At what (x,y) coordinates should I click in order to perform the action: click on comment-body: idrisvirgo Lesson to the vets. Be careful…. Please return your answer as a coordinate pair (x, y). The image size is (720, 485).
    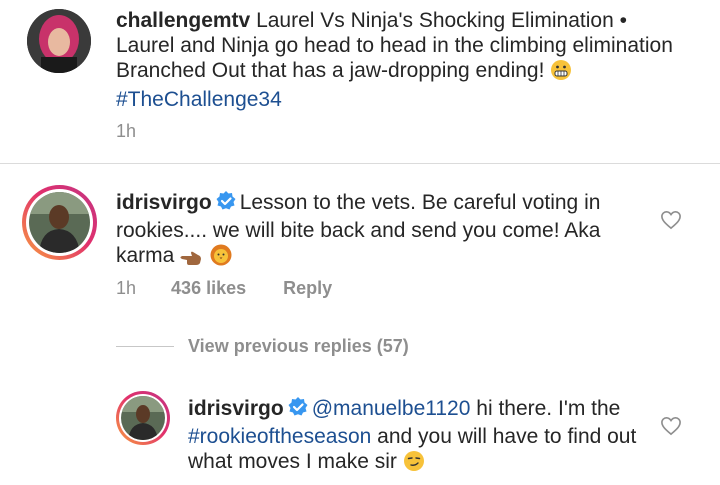
    Looking at the image, I should click on (376, 231).